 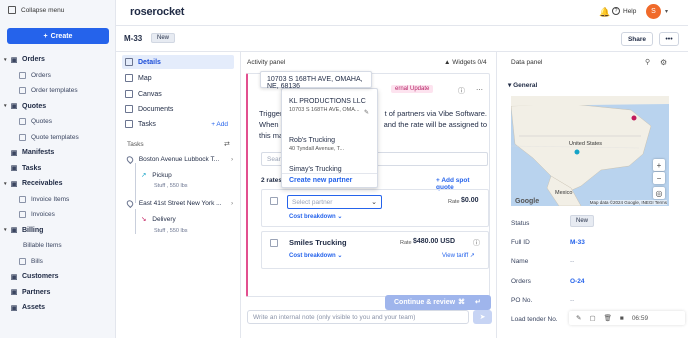 I want to click on stop-item: Boston Avenue Lubbock T... ›, so click(x=182, y=159).